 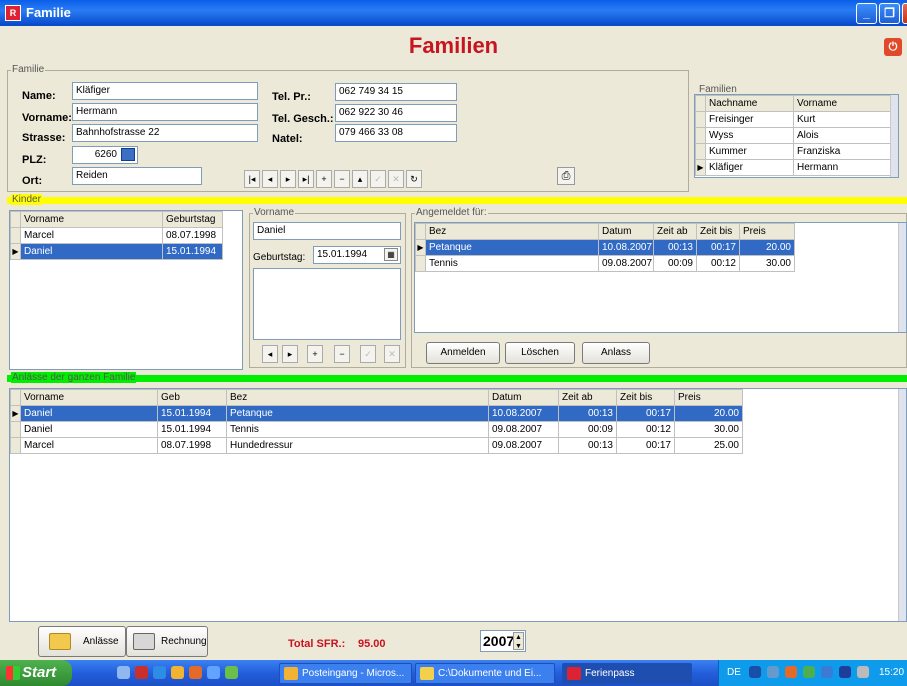 What do you see at coordinates (749, 135) in the screenshot?
I see `grid-cell: Wyss` at bounding box center [749, 135].